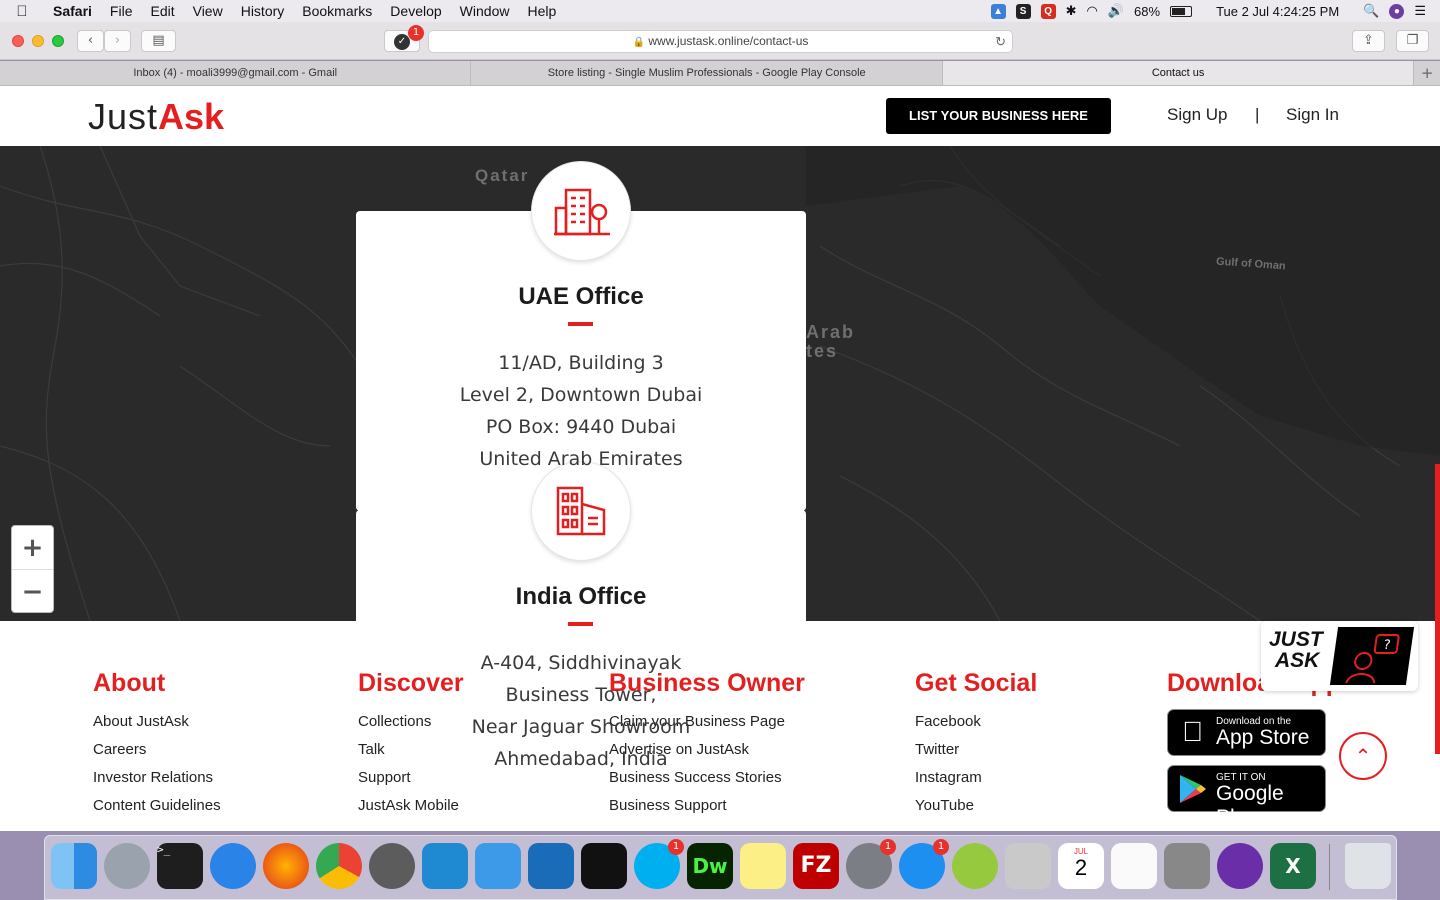 Image resolution: width=1440 pixels, height=900 pixels. What do you see at coordinates (208, 11) in the screenshot?
I see `menu-view: View` at bounding box center [208, 11].